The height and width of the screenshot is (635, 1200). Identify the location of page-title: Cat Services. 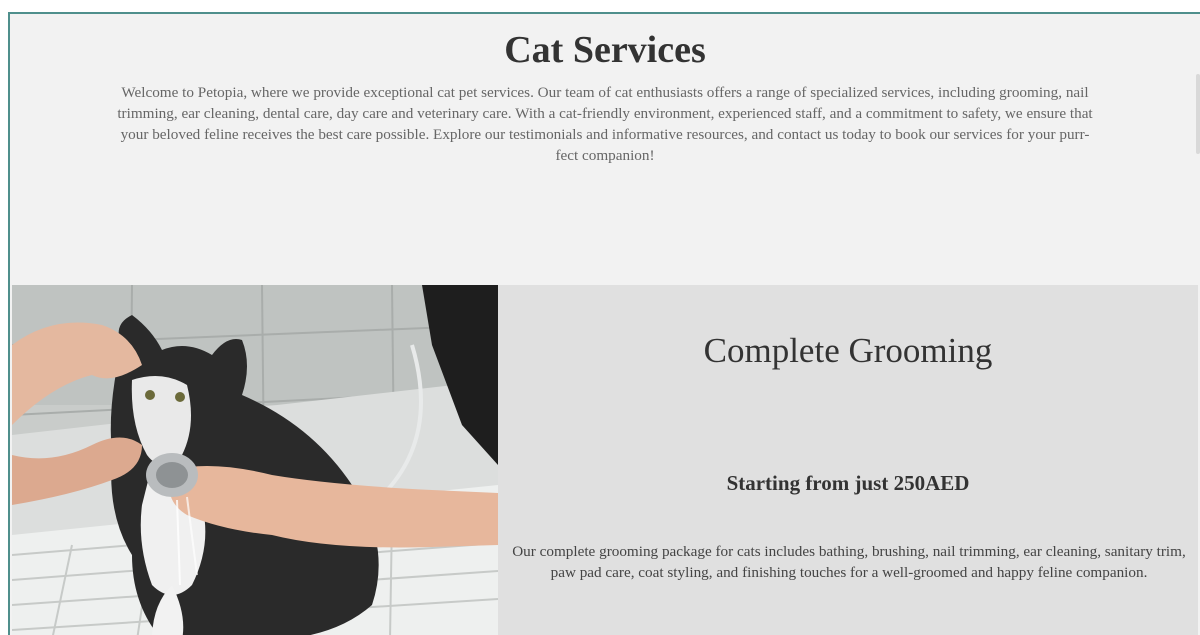
(605, 50).